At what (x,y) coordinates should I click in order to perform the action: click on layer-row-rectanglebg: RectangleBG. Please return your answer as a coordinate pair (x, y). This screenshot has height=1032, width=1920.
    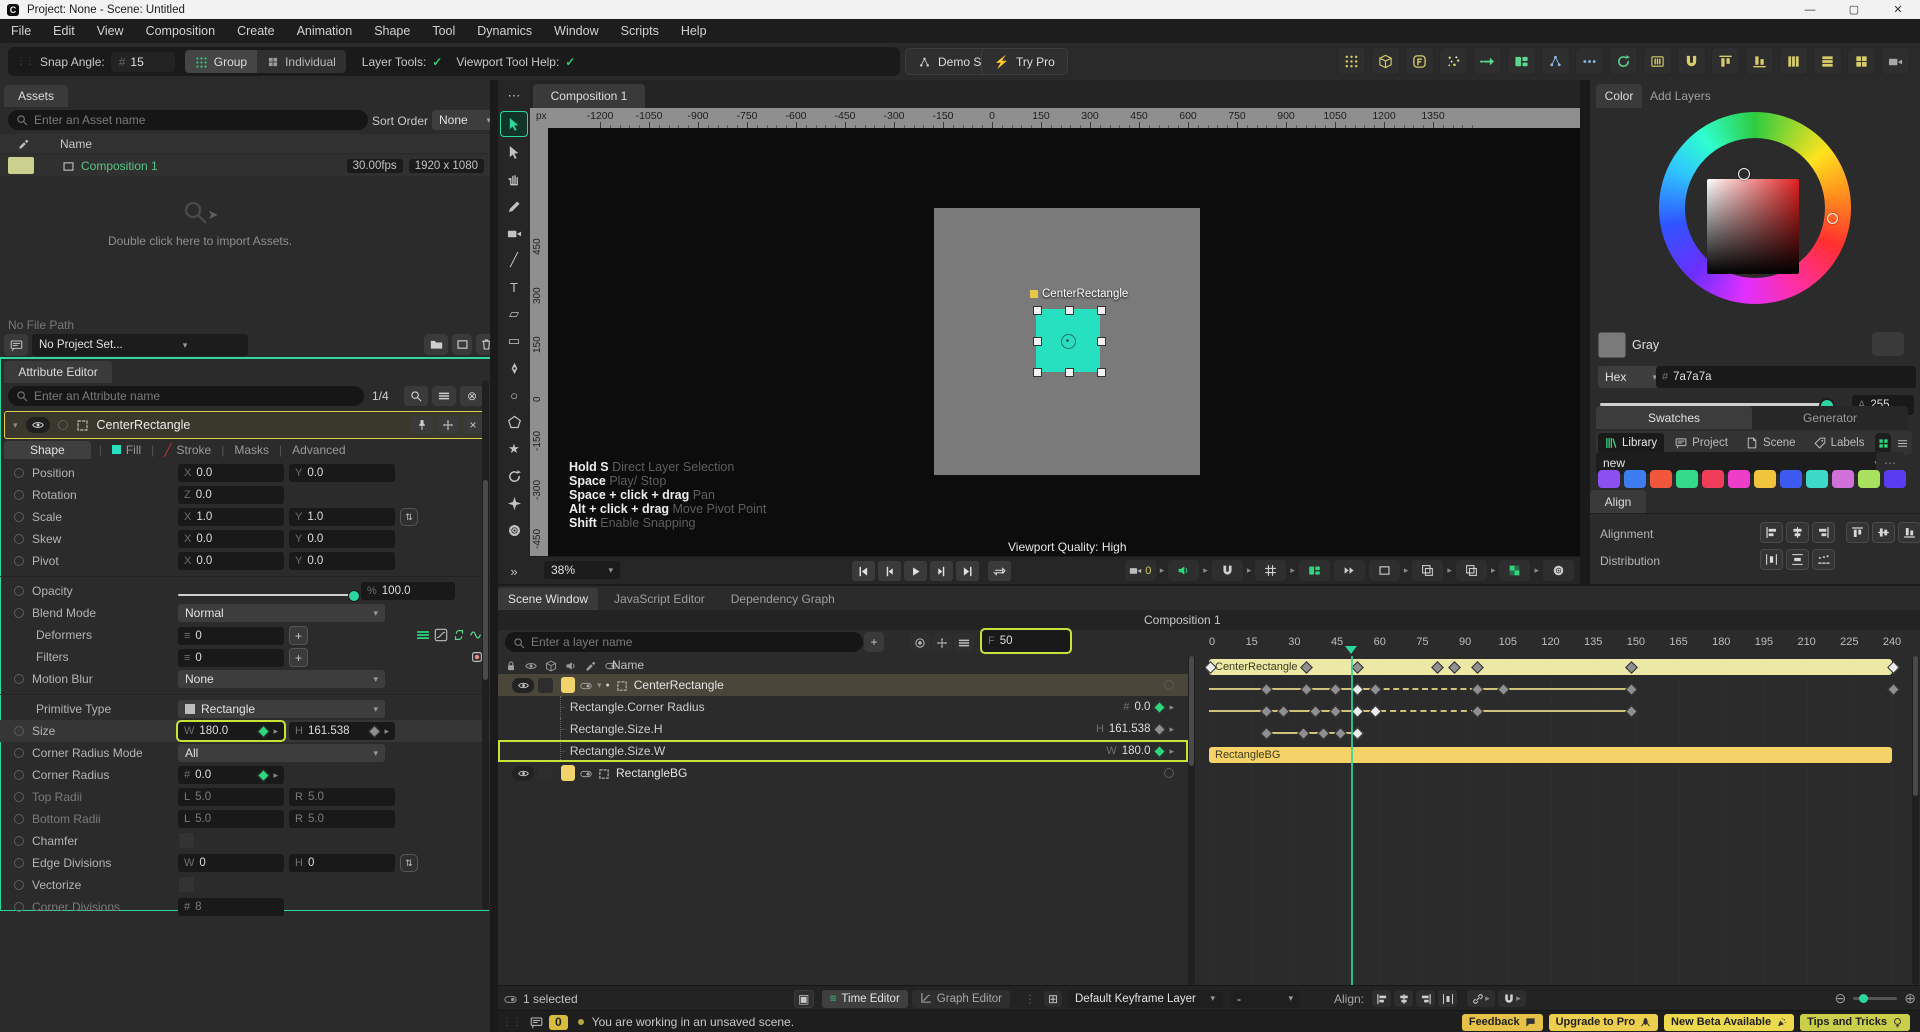
    Looking at the image, I should click on (843, 773).